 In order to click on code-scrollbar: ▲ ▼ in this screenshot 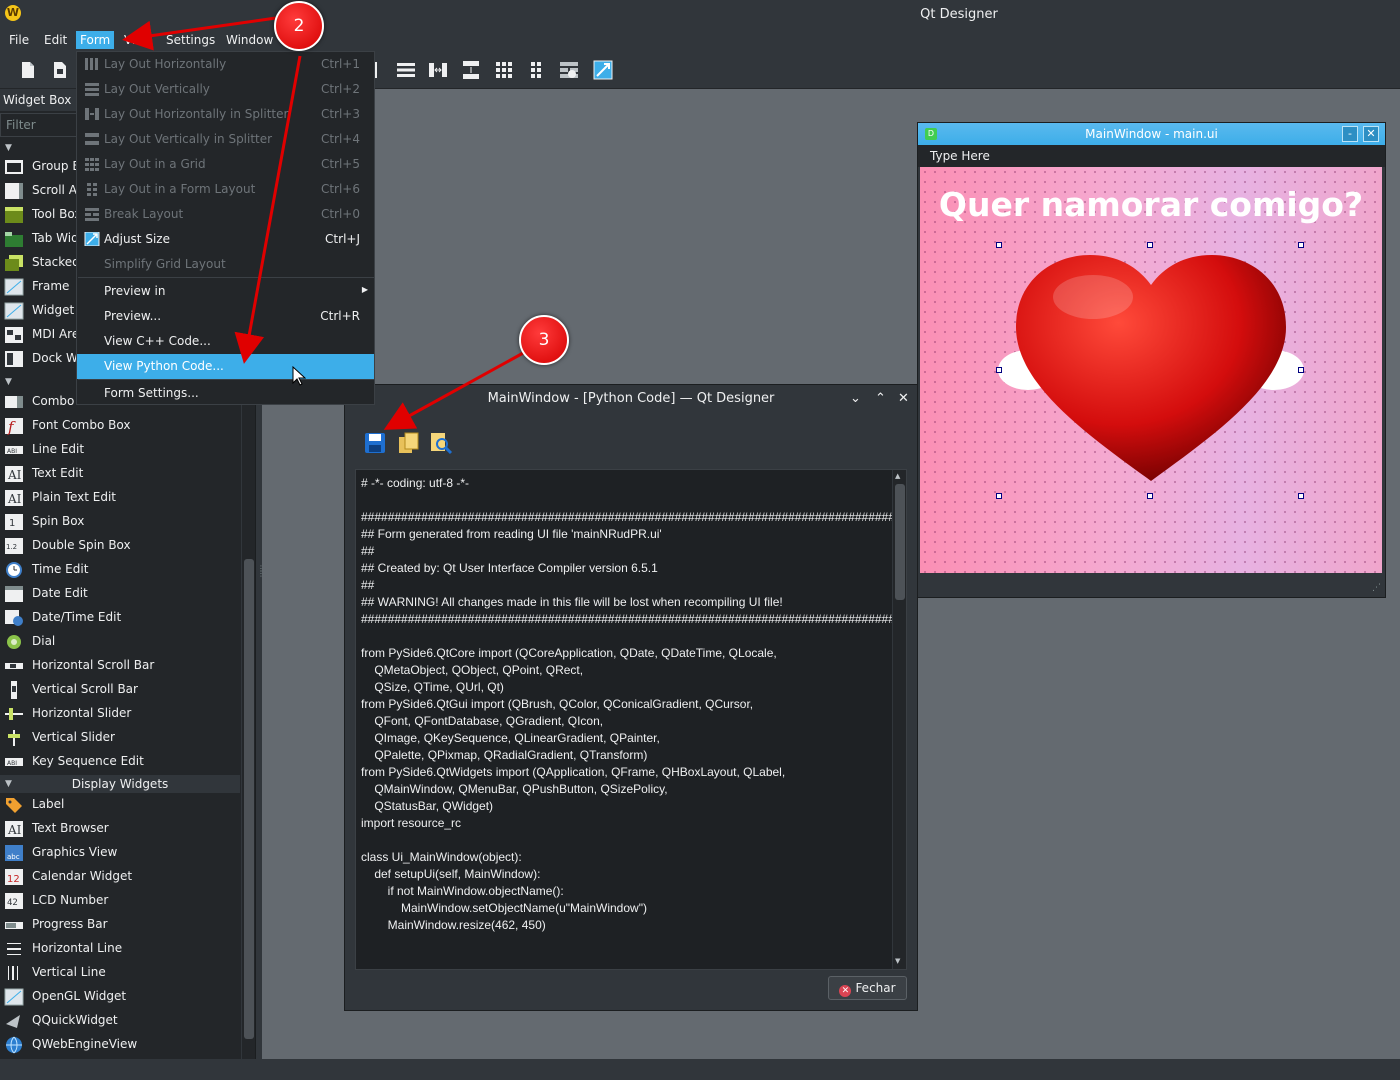, I will do `click(899, 719)`.